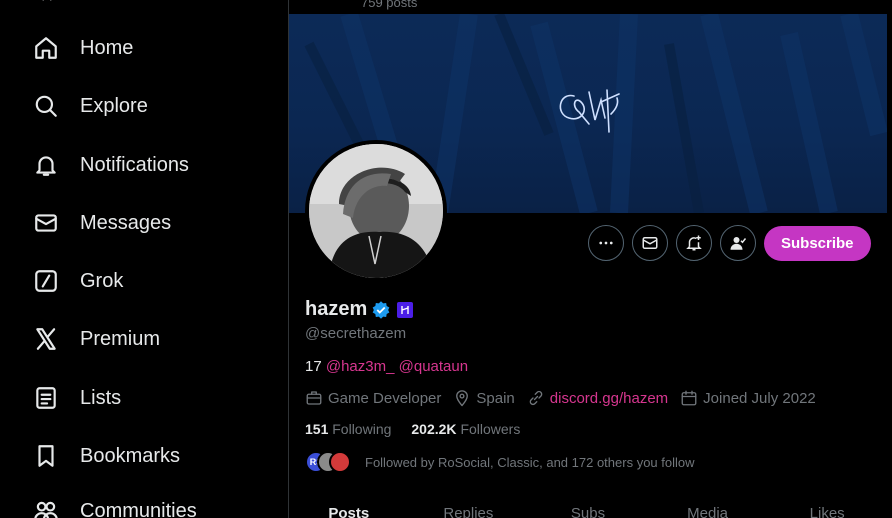 The height and width of the screenshot is (518, 892). I want to click on tab-media: Media, so click(708, 511).